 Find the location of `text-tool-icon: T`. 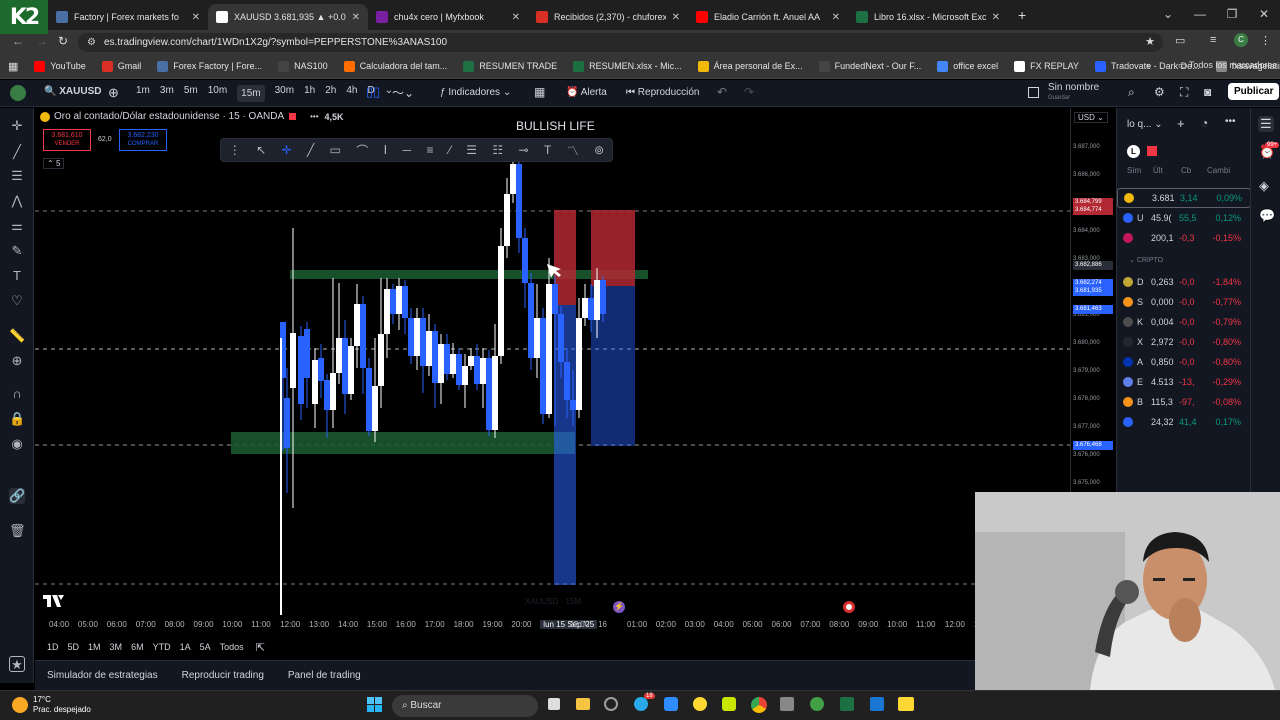

text-tool-icon: T is located at coordinates (17, 276).